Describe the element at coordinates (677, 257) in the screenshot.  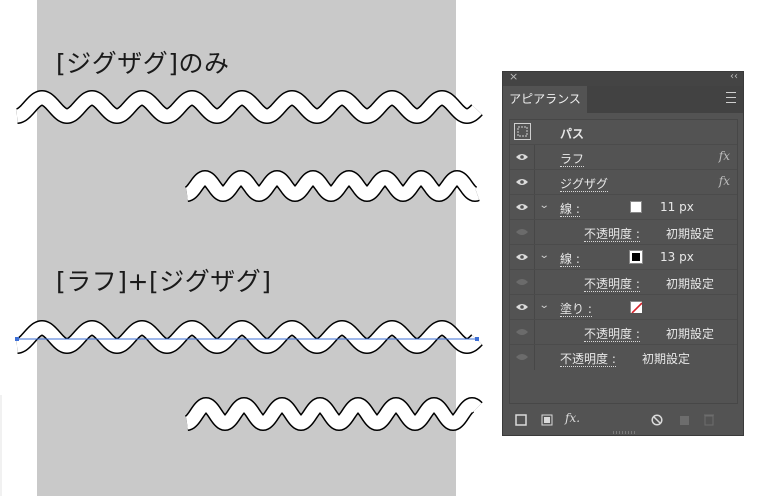
I see `stroke-weight-value: 13 px` at that location.